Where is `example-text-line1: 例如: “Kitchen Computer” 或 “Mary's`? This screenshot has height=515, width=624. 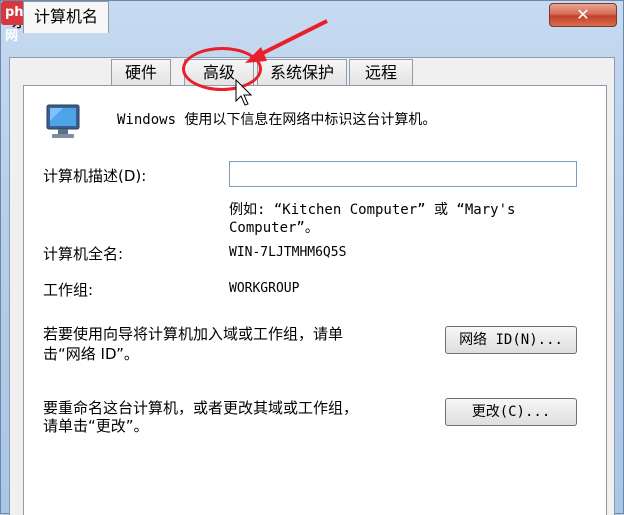
example-text-line1: 例如: “Kitchen Computer” 或 “Mary's is located at coordinates (372, 210).